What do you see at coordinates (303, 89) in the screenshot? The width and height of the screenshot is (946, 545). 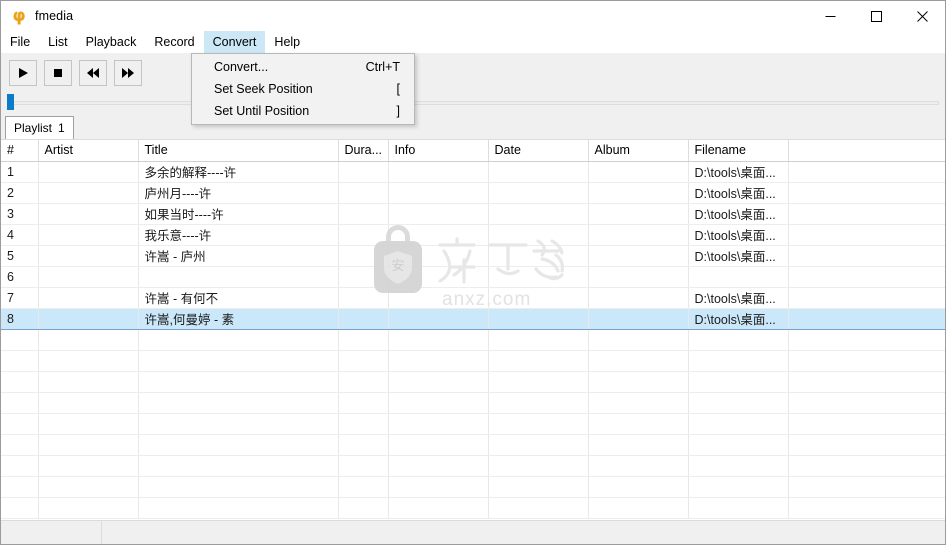 I see `menu-item-set-seek-position: Set Seek Position [` at bounding box center [303, 89].